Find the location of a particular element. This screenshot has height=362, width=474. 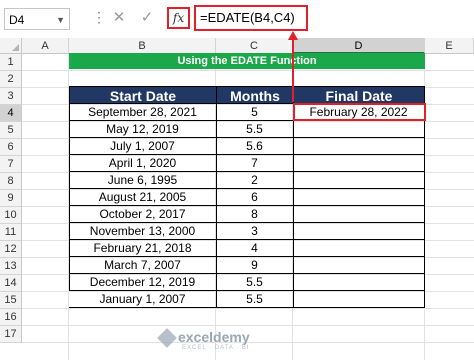

header-months: Months is located at coordinates (255, 95).